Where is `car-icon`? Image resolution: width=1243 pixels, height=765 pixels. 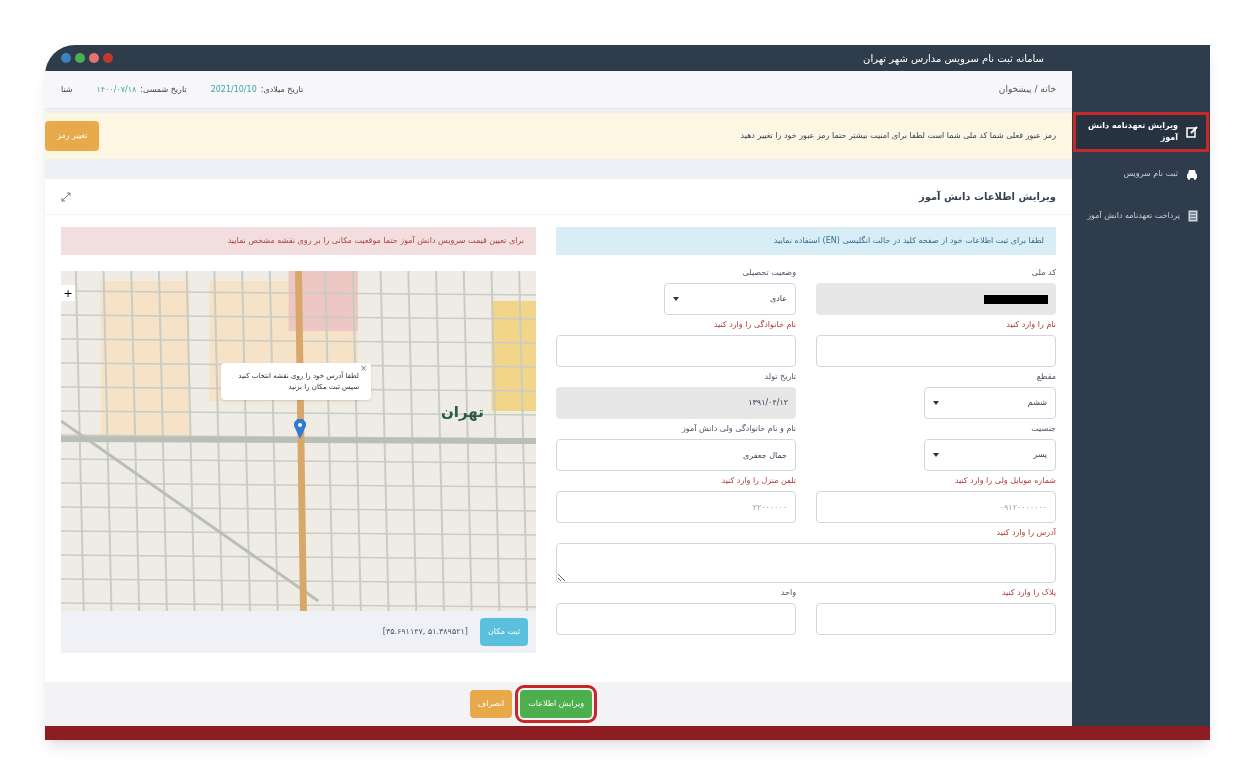 car-icon is located at coordinates (1192, 174).